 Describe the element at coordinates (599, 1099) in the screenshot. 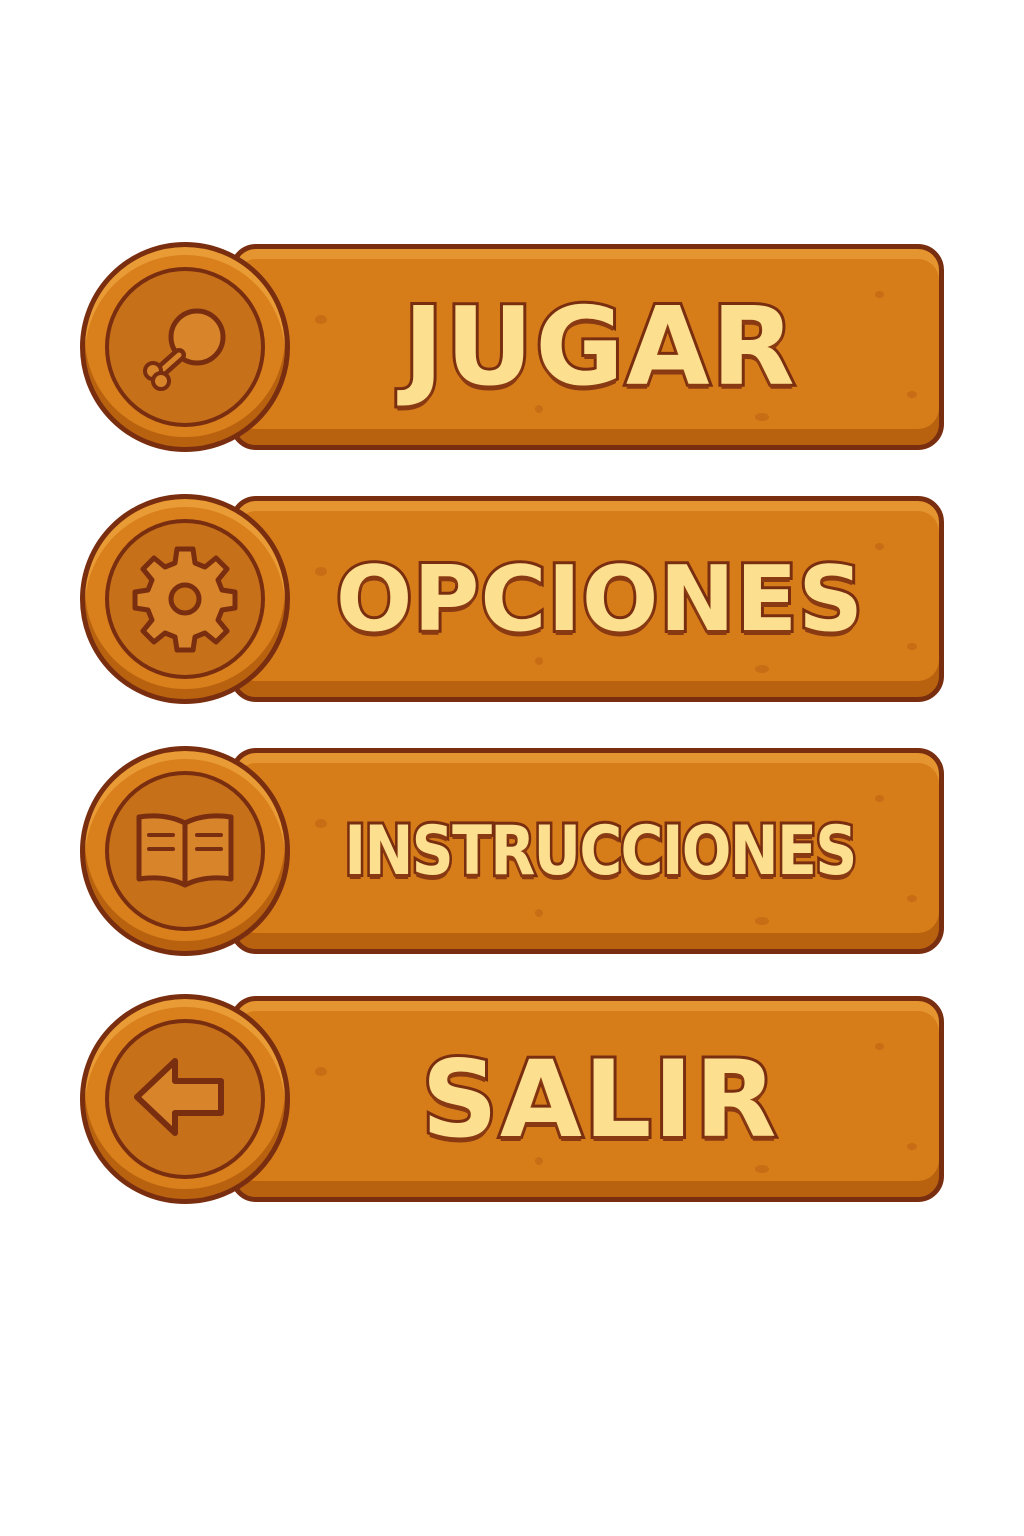

I see `exit-label: SALIR` at that location.